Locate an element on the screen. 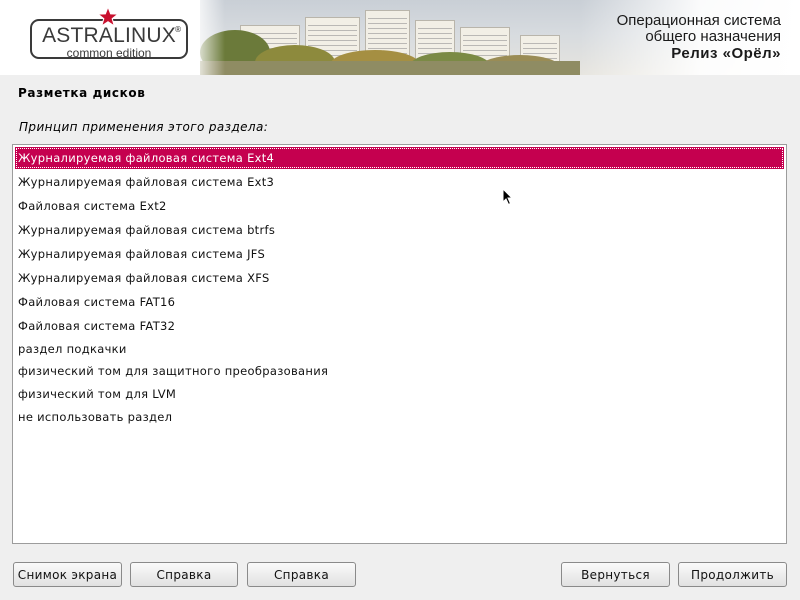 This screenshot has height=600, width=800. help-button-2: Справка is located at coordinates (301, 574).